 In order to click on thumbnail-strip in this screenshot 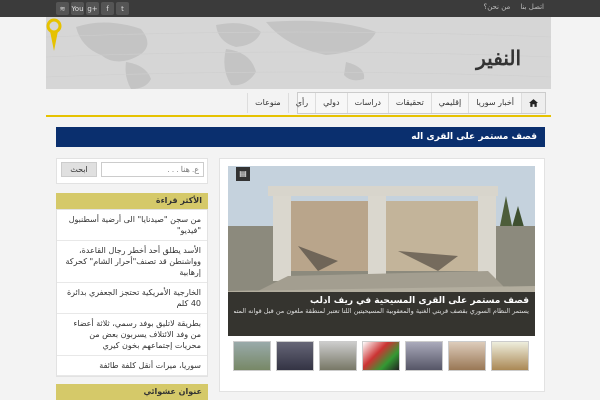, I will do `click(381, 356)`.